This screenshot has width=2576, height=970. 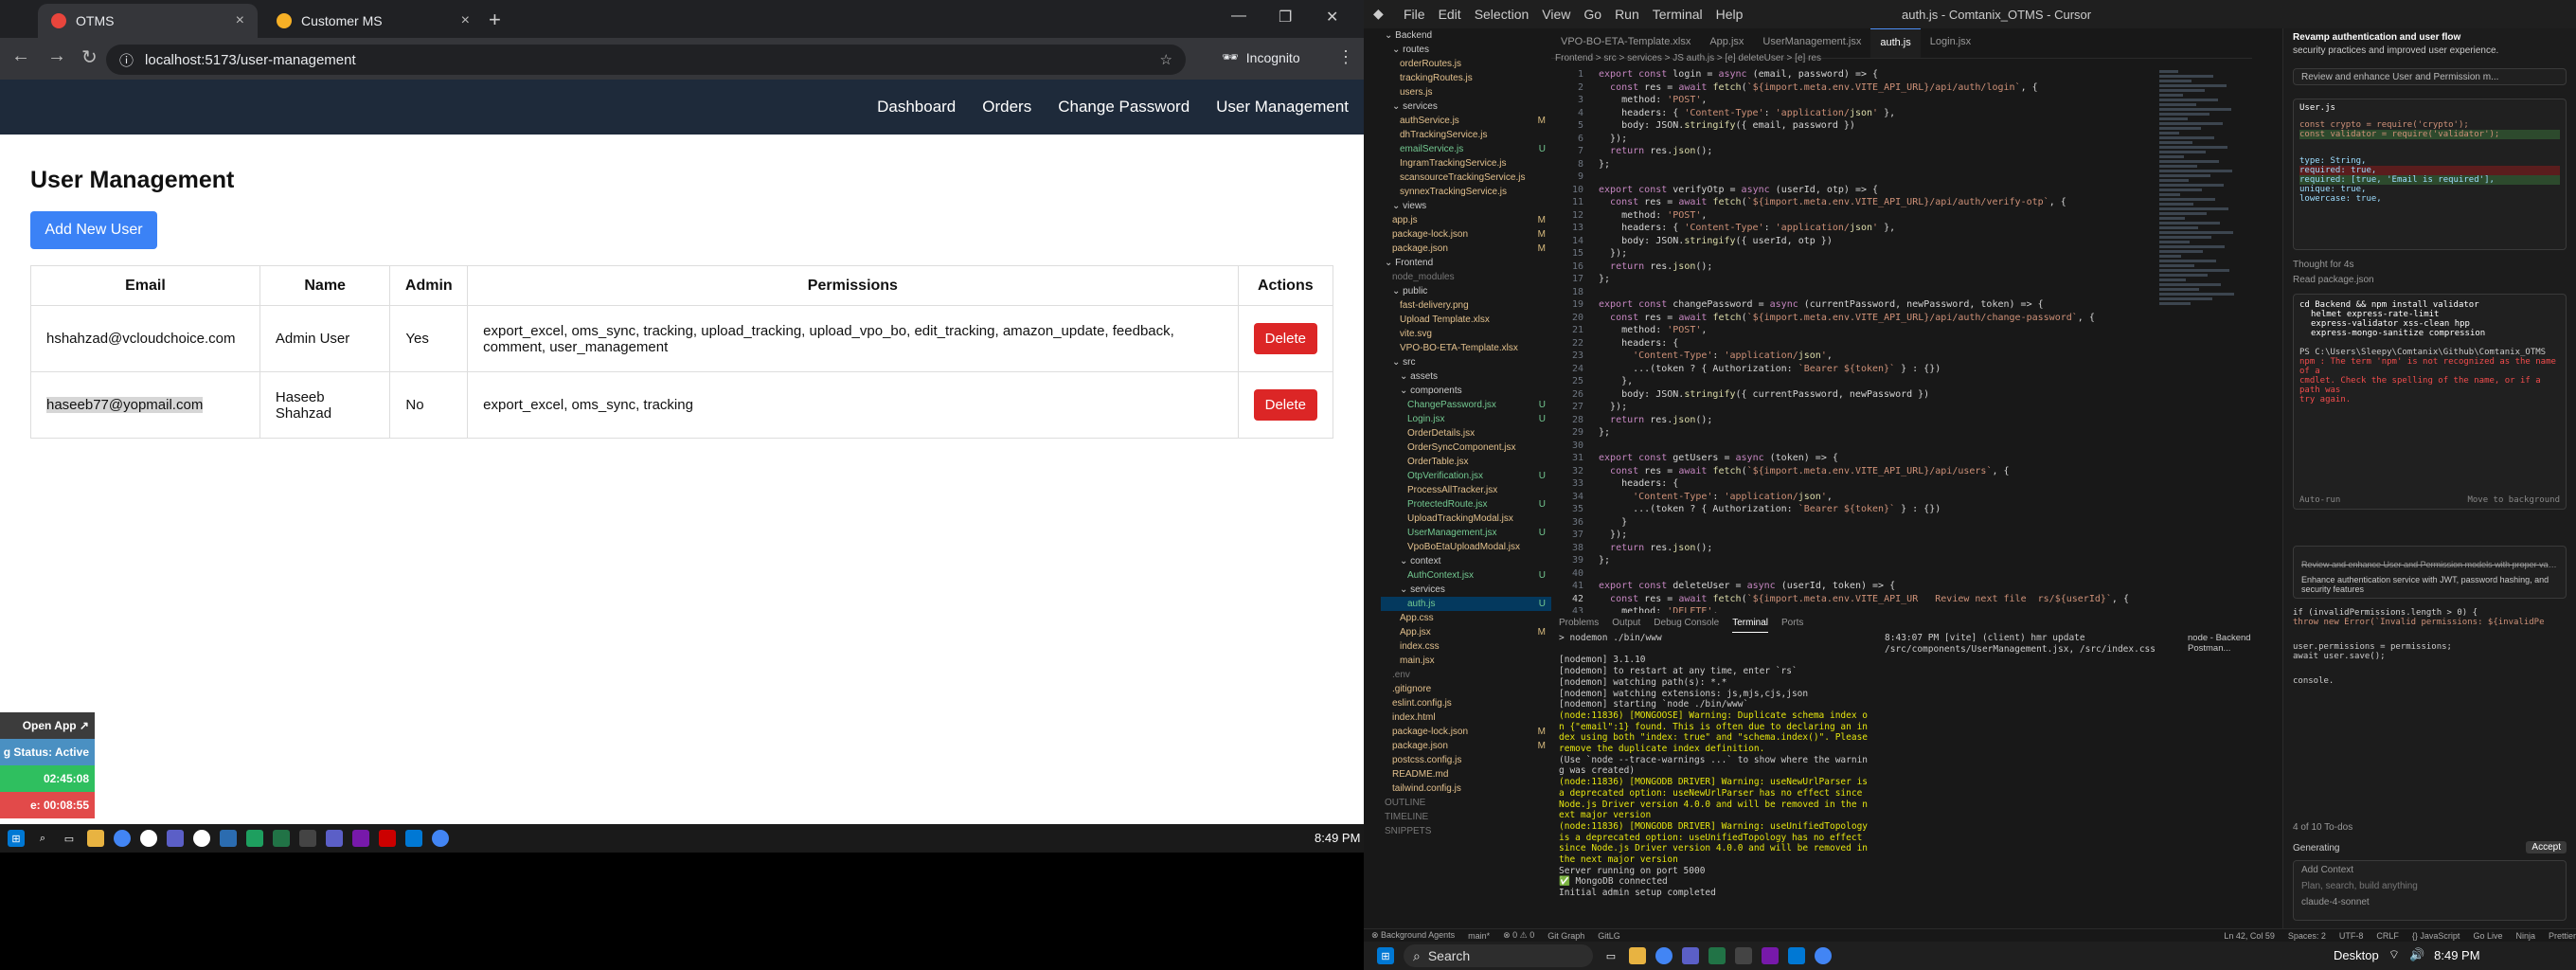 I want to click on add-context-button: Add Context, so click(x=2429, y=870).